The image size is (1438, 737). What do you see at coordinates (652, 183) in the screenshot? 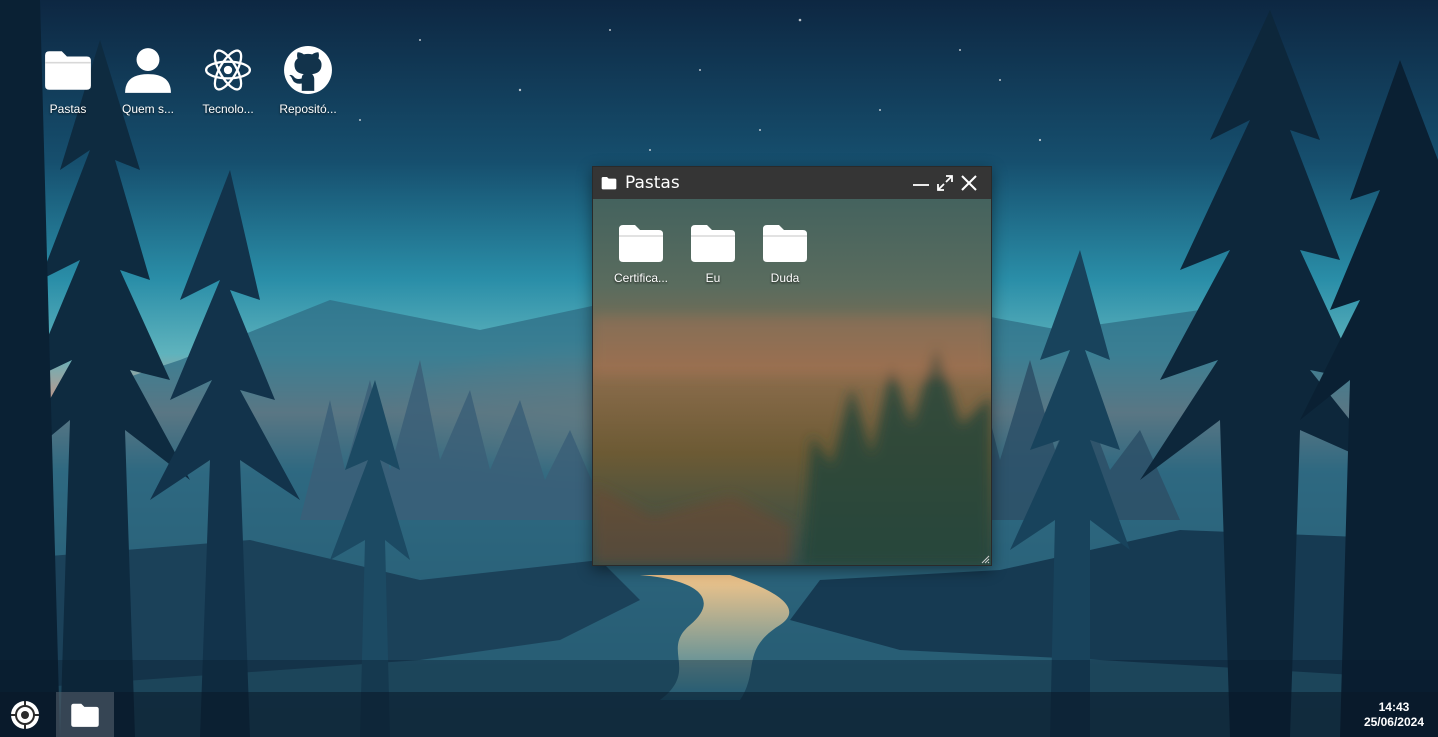
I see `window-title: Pastas` at bounding box center [652, 183].